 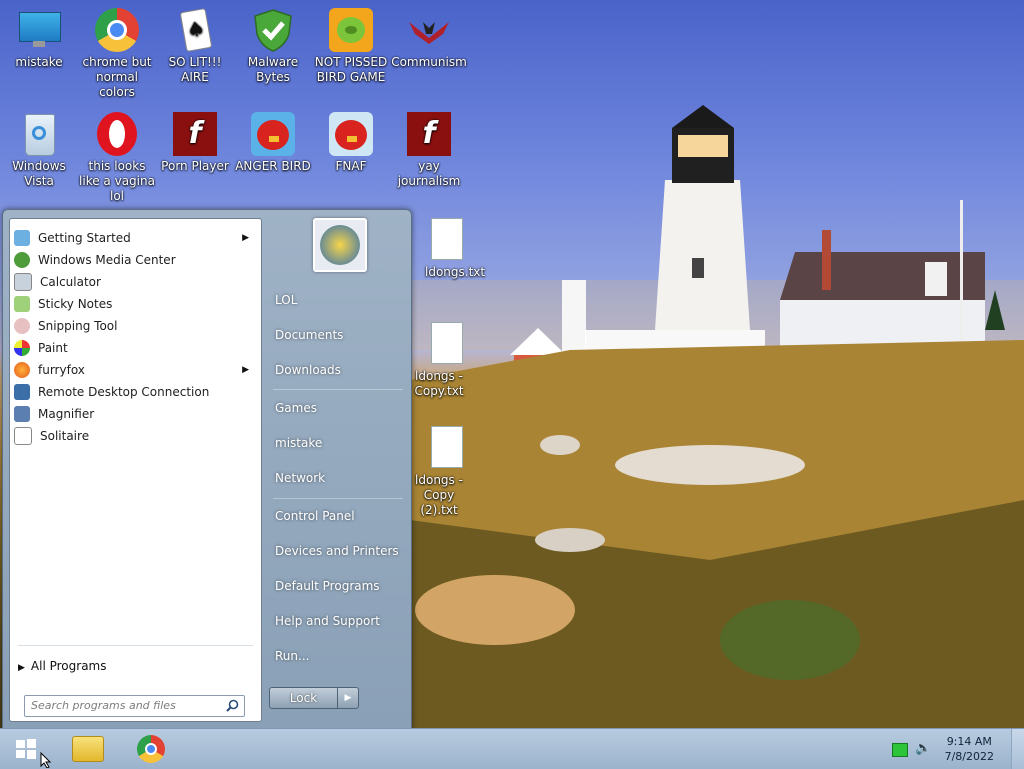 What do you see at coordinates (62, 666) in the screenshot?
I see `all-programs-button: ▶ All Programs` at bounding box center [62, 666].